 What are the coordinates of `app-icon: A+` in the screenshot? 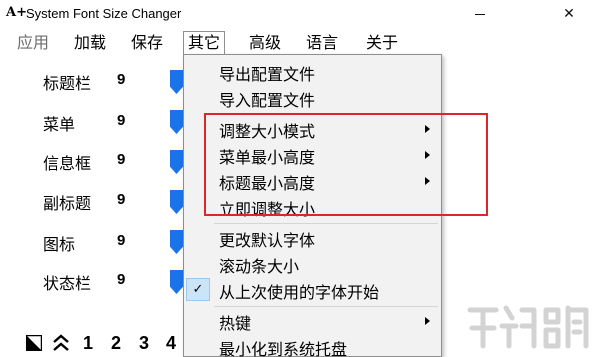 It's located at (16, 12).